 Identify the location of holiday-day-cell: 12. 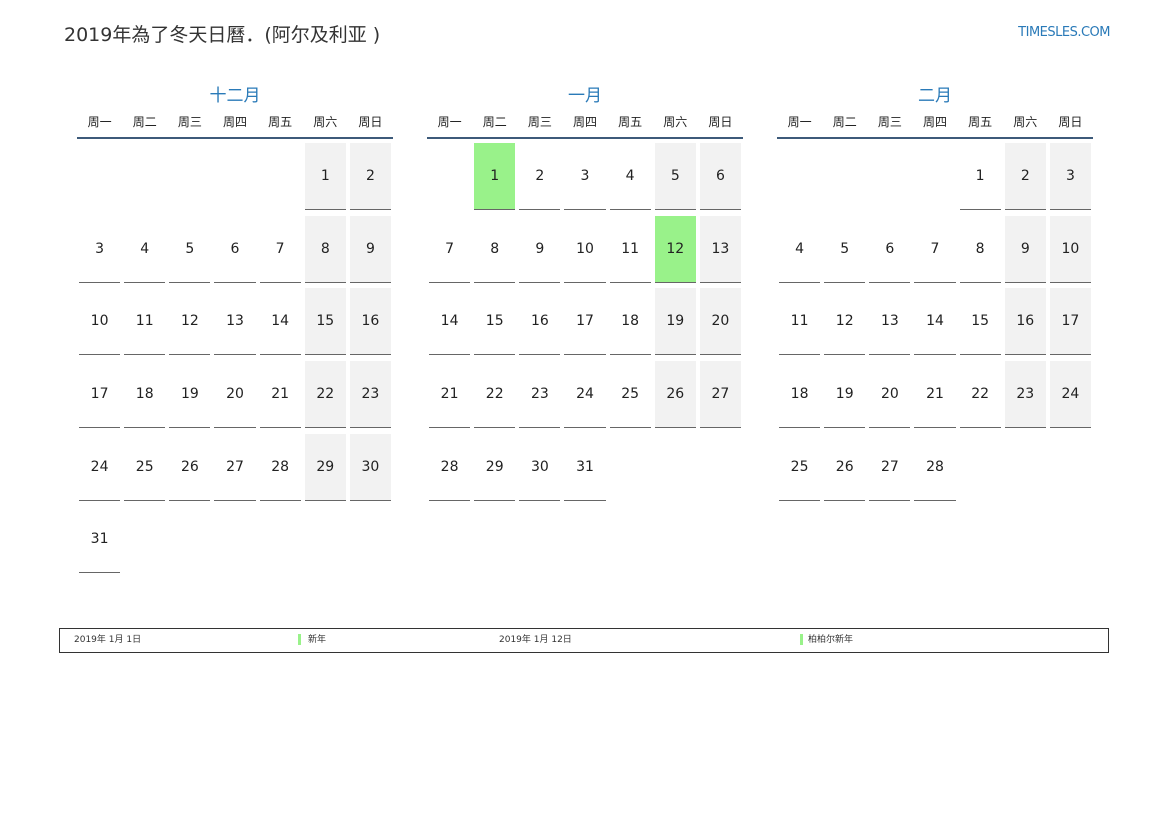
(675, 249).